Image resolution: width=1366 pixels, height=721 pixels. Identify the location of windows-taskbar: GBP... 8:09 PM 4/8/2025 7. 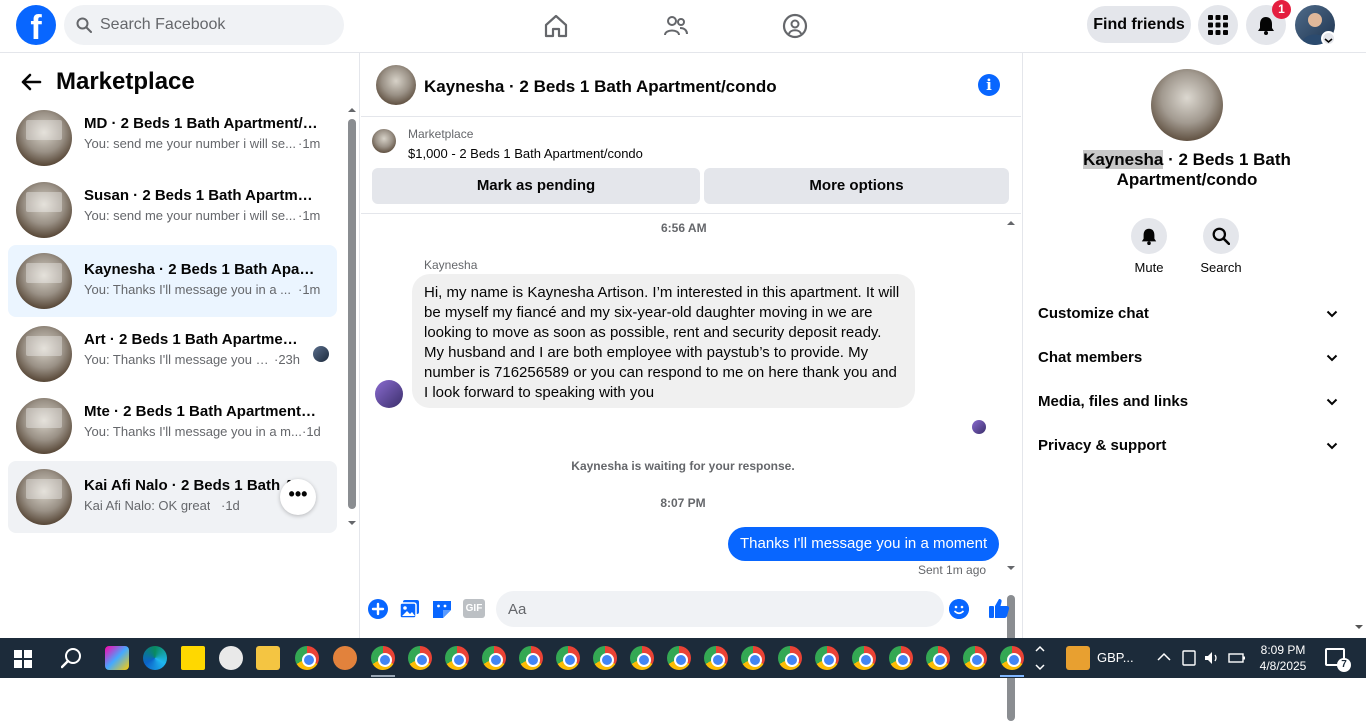
(683, 658).